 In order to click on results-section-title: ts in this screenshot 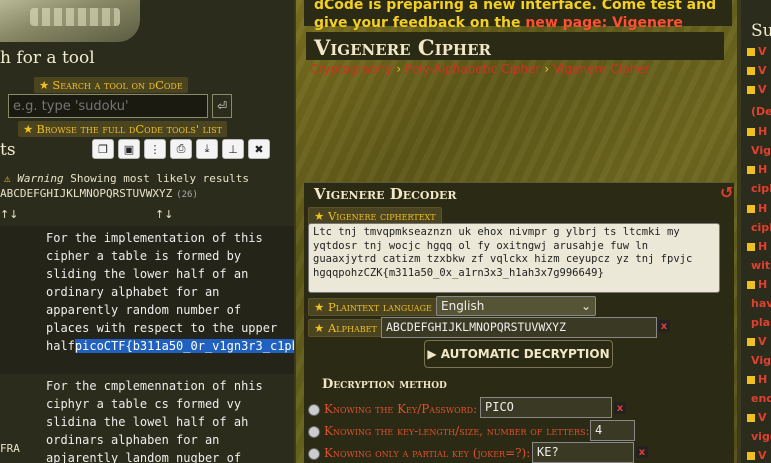, I will do `click(8, 150)`.